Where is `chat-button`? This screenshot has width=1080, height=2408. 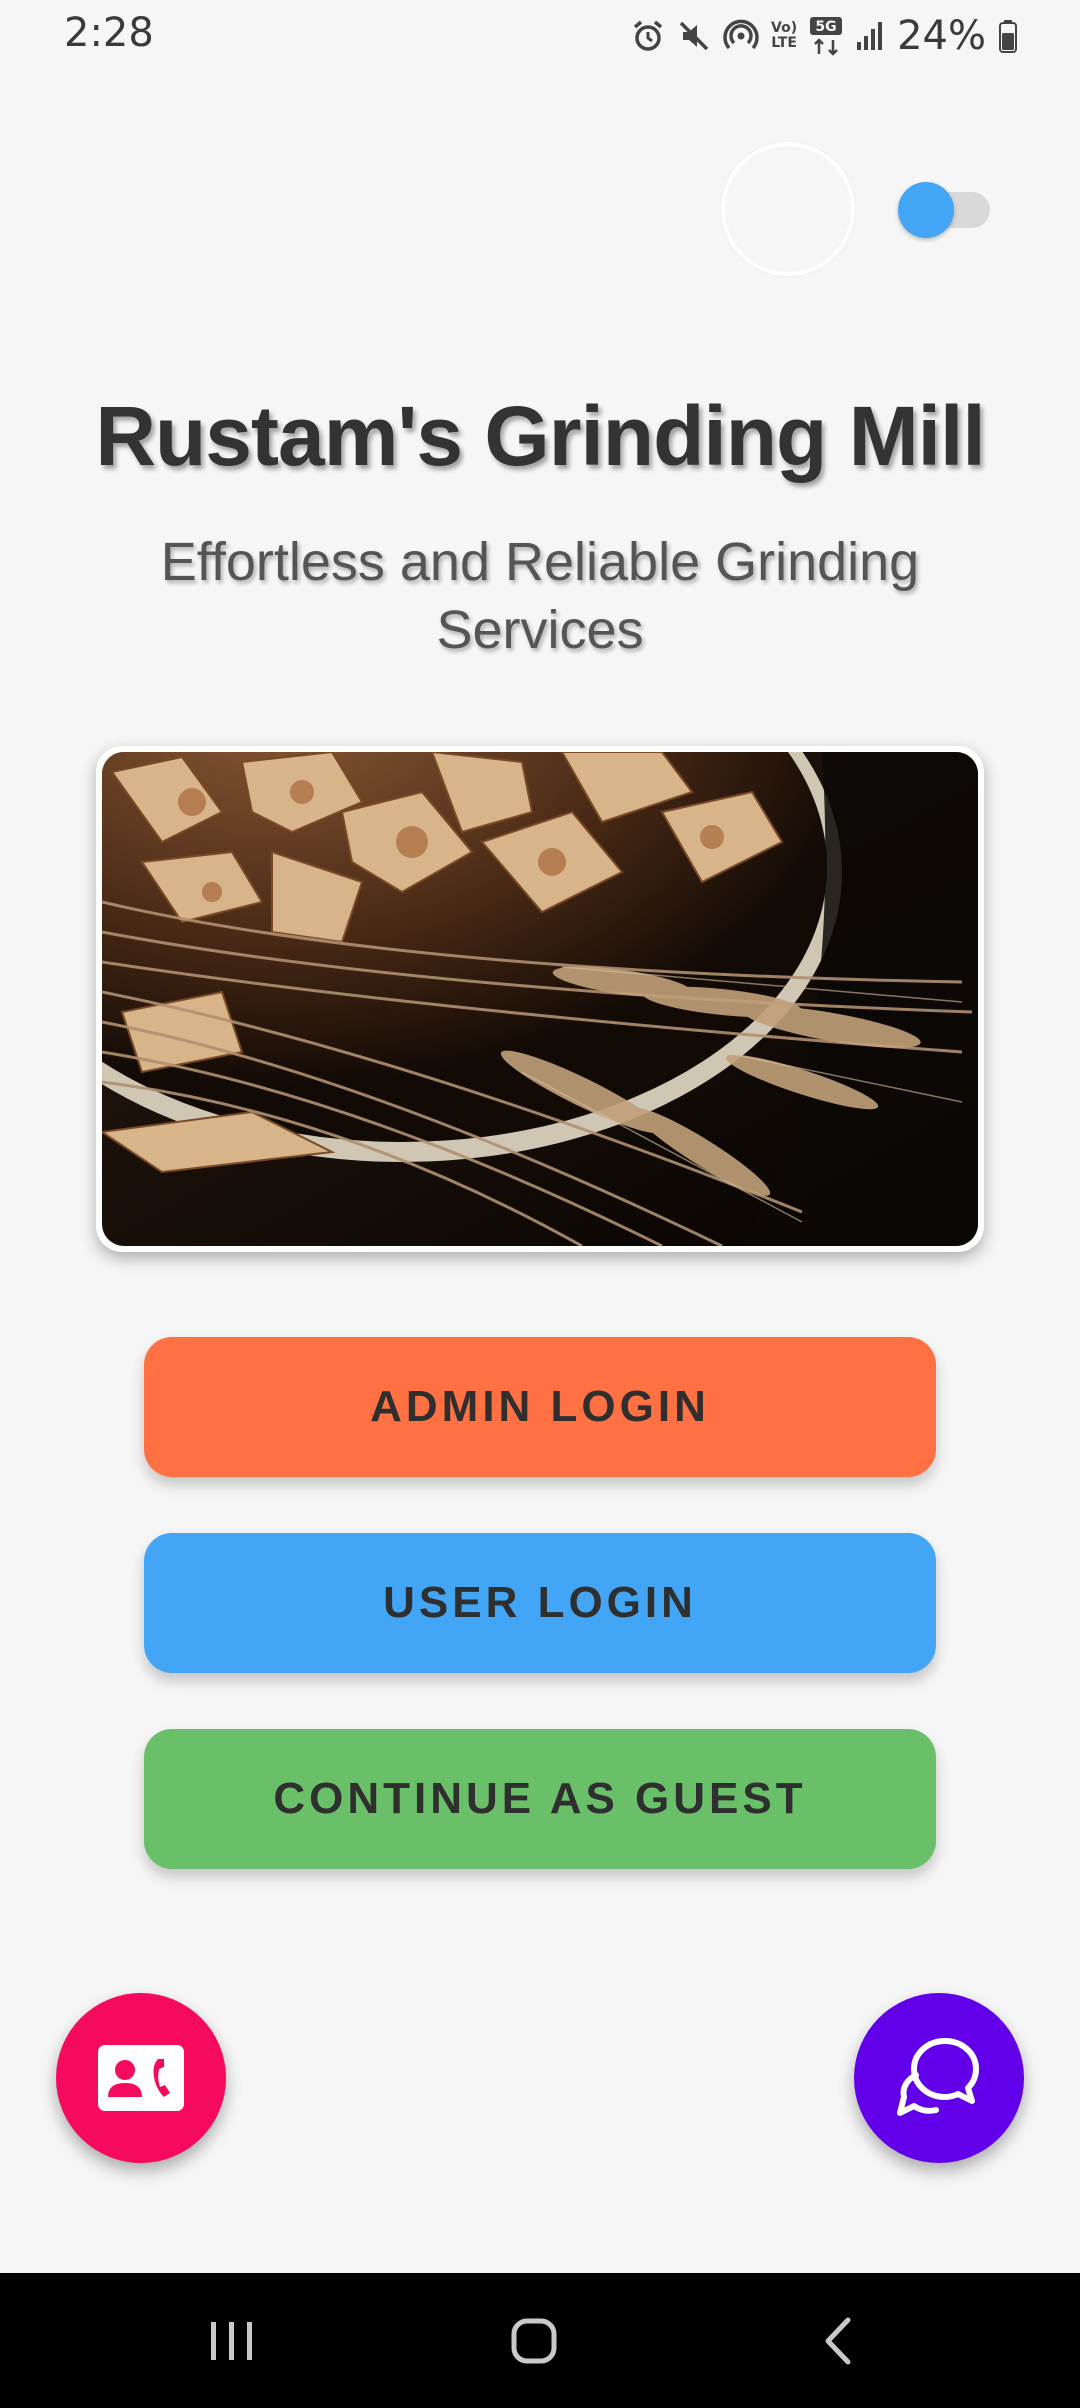 chat-button is located at coordinates (939, 2078).